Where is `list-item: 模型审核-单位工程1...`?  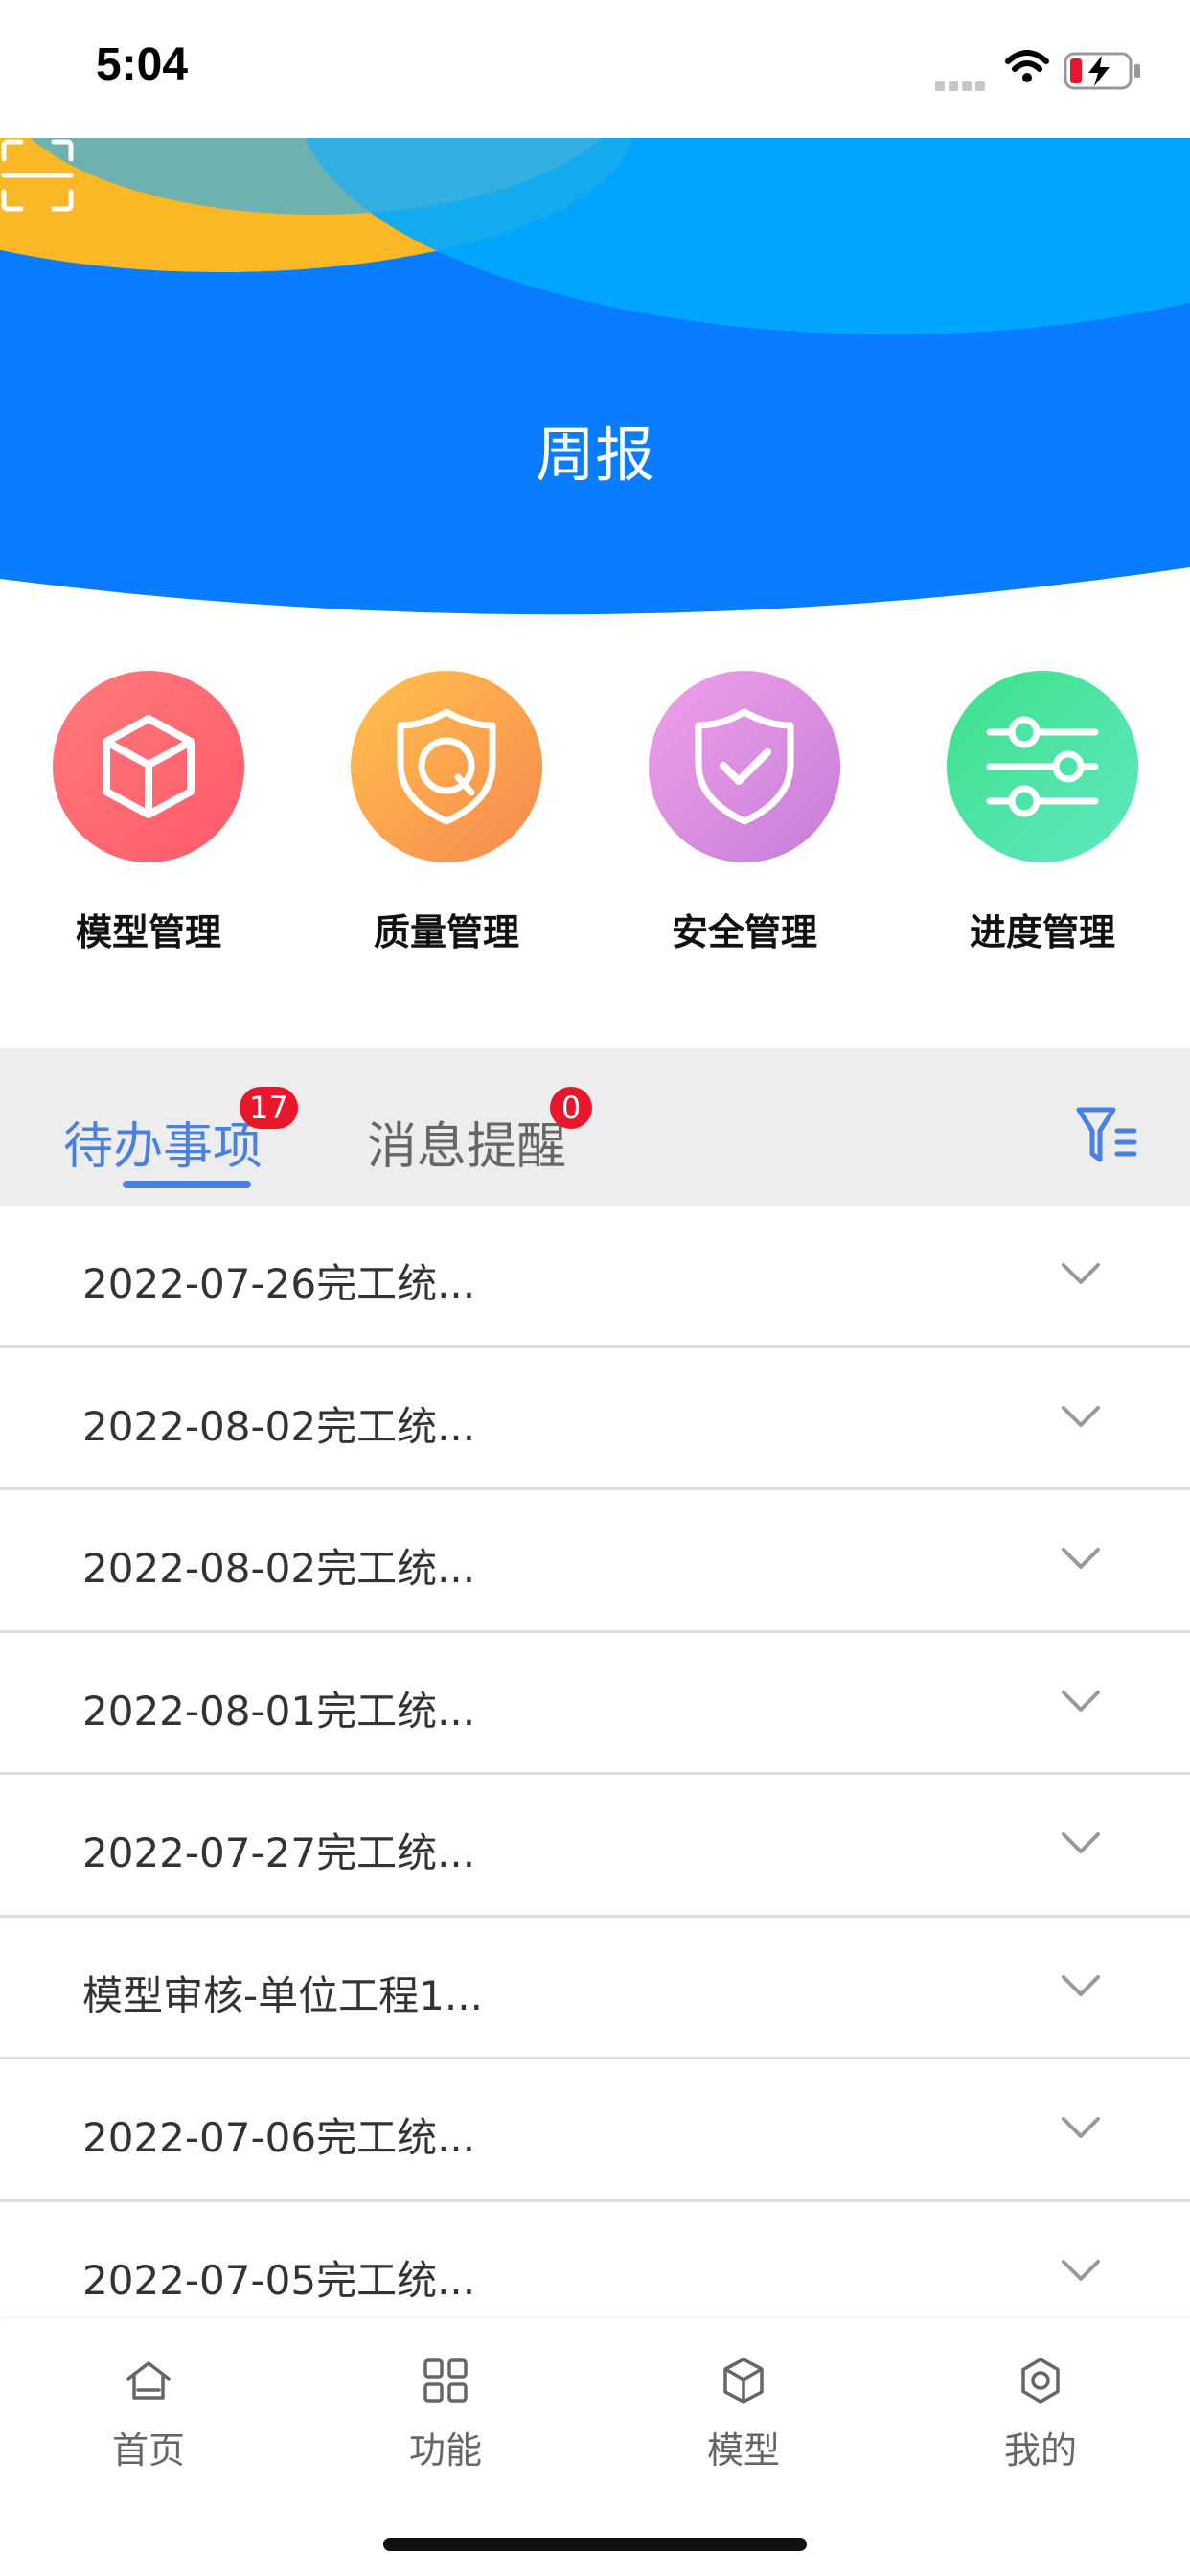 list-item: 模型审核-单位工程1... is located at coordinates (595, 1989).